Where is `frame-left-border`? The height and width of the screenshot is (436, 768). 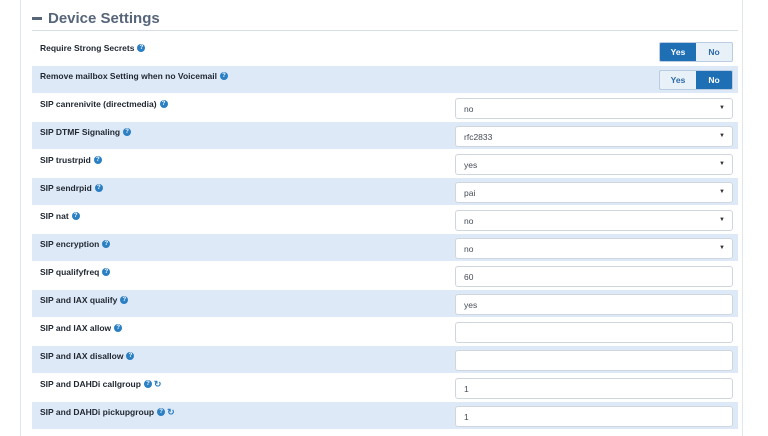 frame-left-border is located at coordinates (20, 218).